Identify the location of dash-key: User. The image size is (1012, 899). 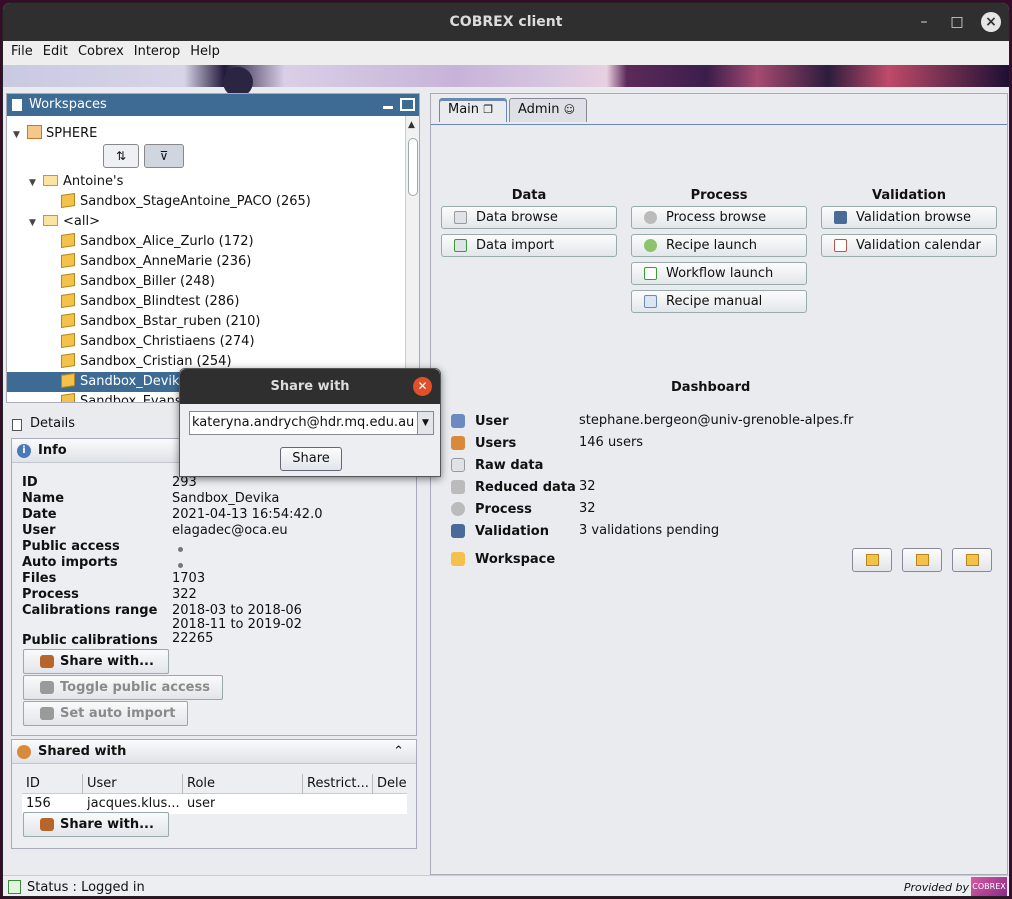
(492, 421).